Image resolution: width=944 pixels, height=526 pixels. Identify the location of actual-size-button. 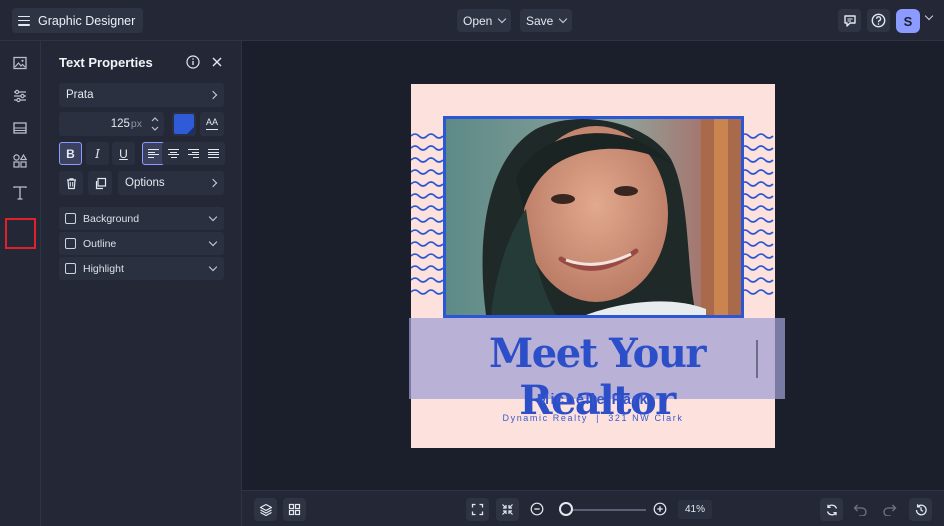
(507, 509).